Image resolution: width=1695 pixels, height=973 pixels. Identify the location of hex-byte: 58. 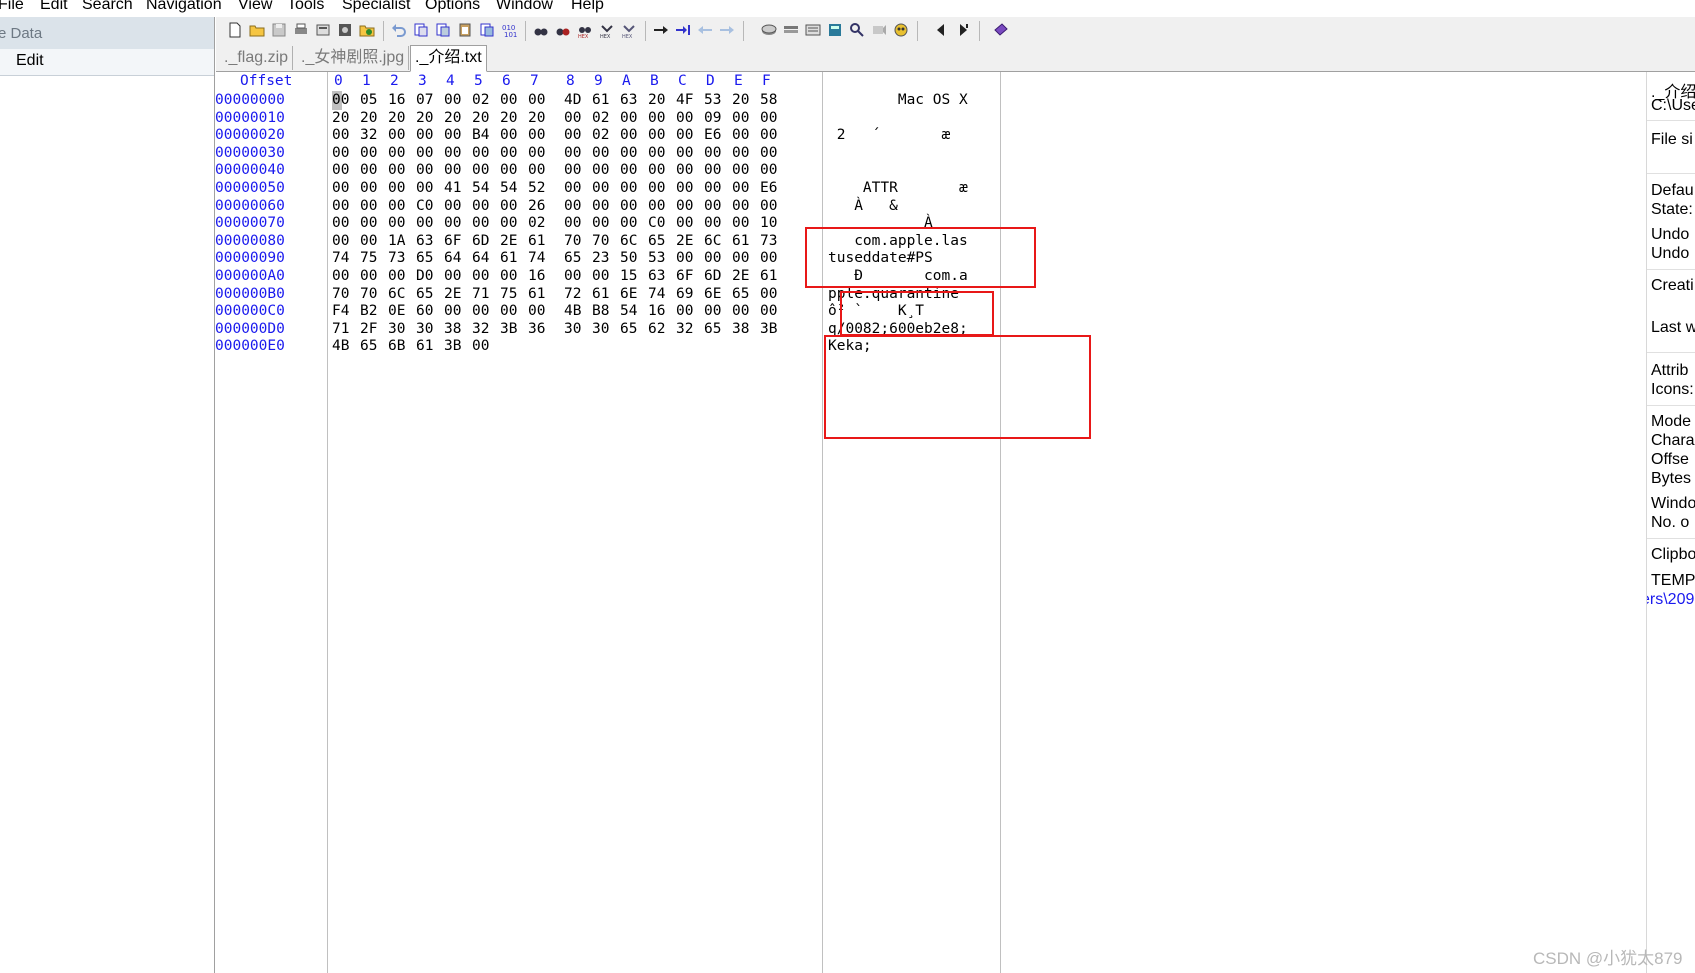
(768, 100).